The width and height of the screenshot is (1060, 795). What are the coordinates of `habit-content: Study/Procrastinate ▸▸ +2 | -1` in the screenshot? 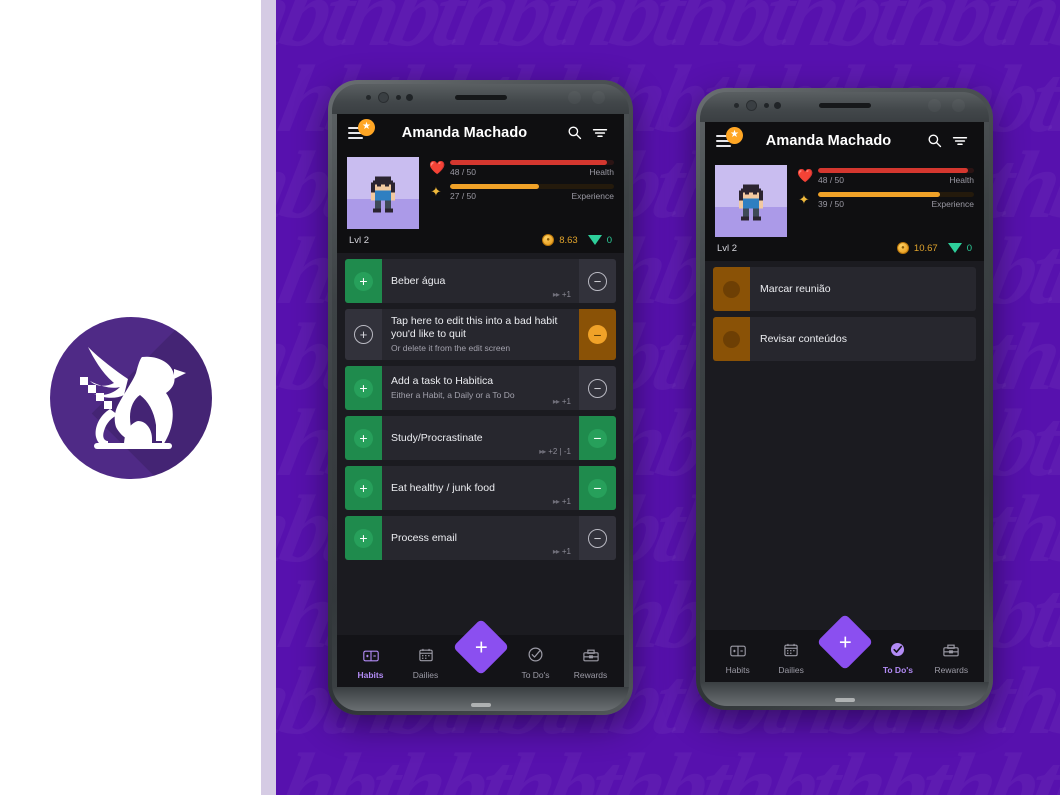 It's located at (480, 438).